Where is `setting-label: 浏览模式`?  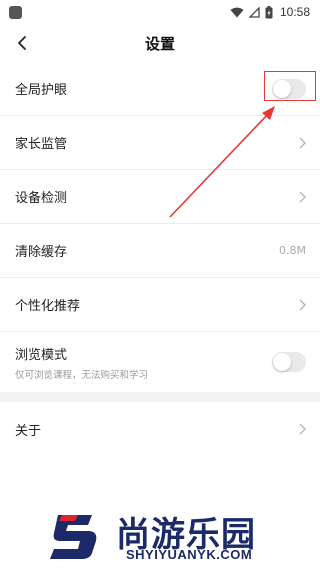 setting-label: 浏览模式 is located at coordinates (41, 355).